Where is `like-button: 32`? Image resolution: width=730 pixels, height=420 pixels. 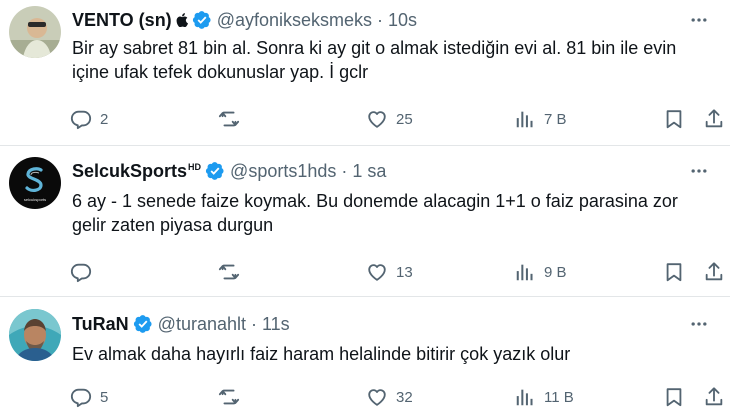 like-button: 32 is located at coordinates (389, 397).